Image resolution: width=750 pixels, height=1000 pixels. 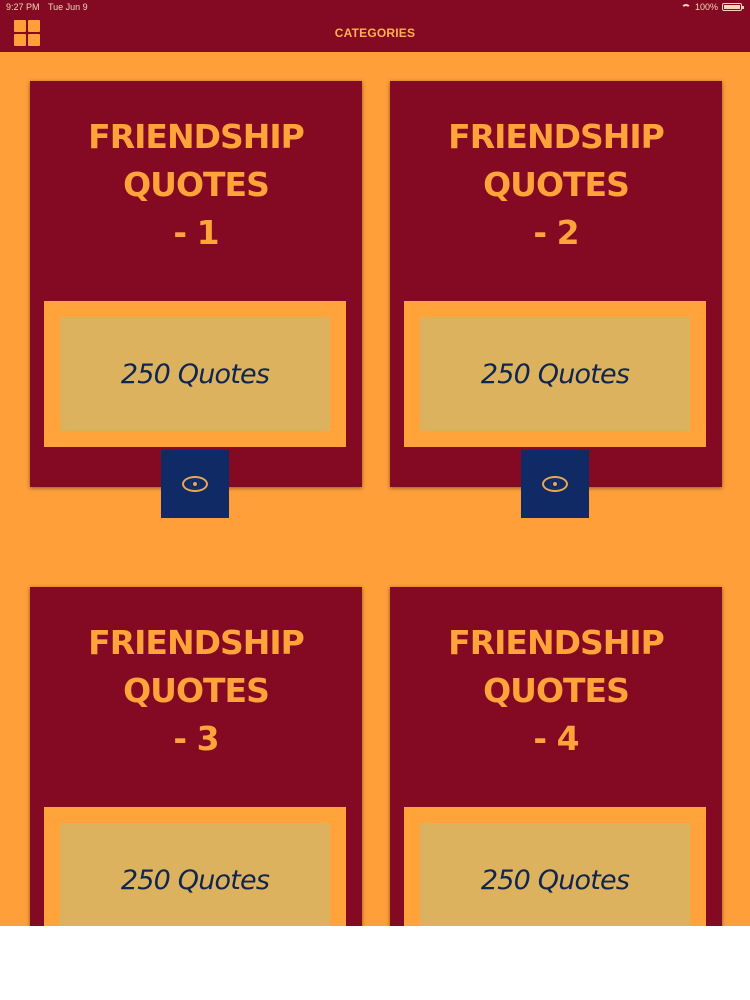 I want to click on battery-level: 100%, so click(x=706, y=7).